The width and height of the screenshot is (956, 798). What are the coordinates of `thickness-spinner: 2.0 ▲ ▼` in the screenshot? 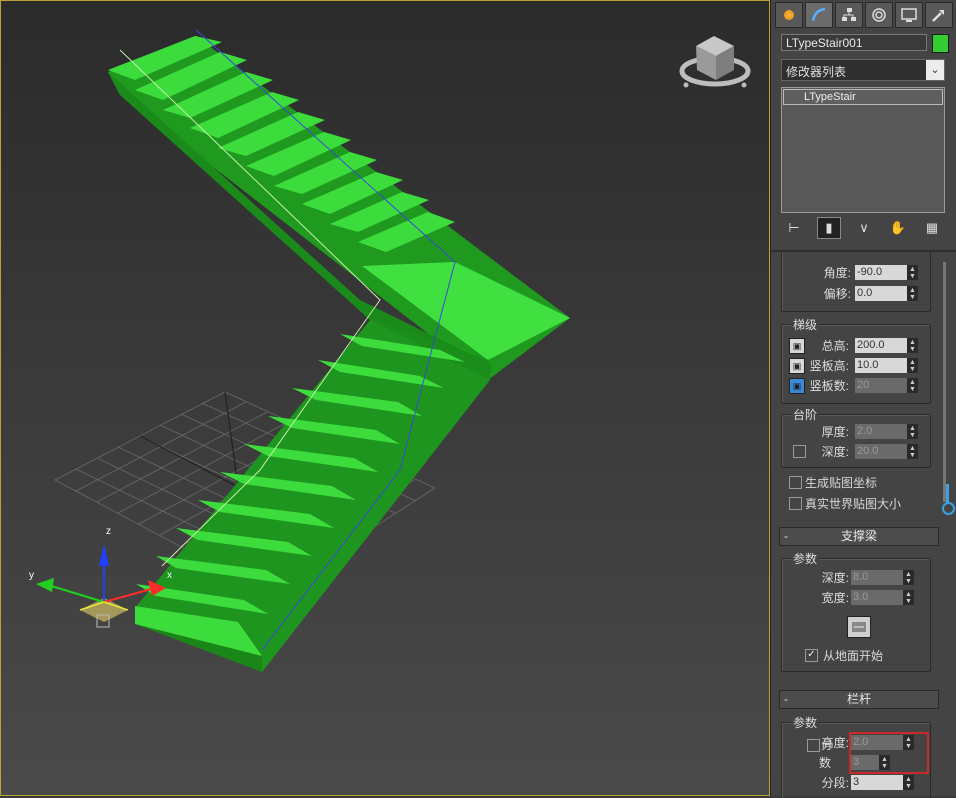 It's located at (886, 431).